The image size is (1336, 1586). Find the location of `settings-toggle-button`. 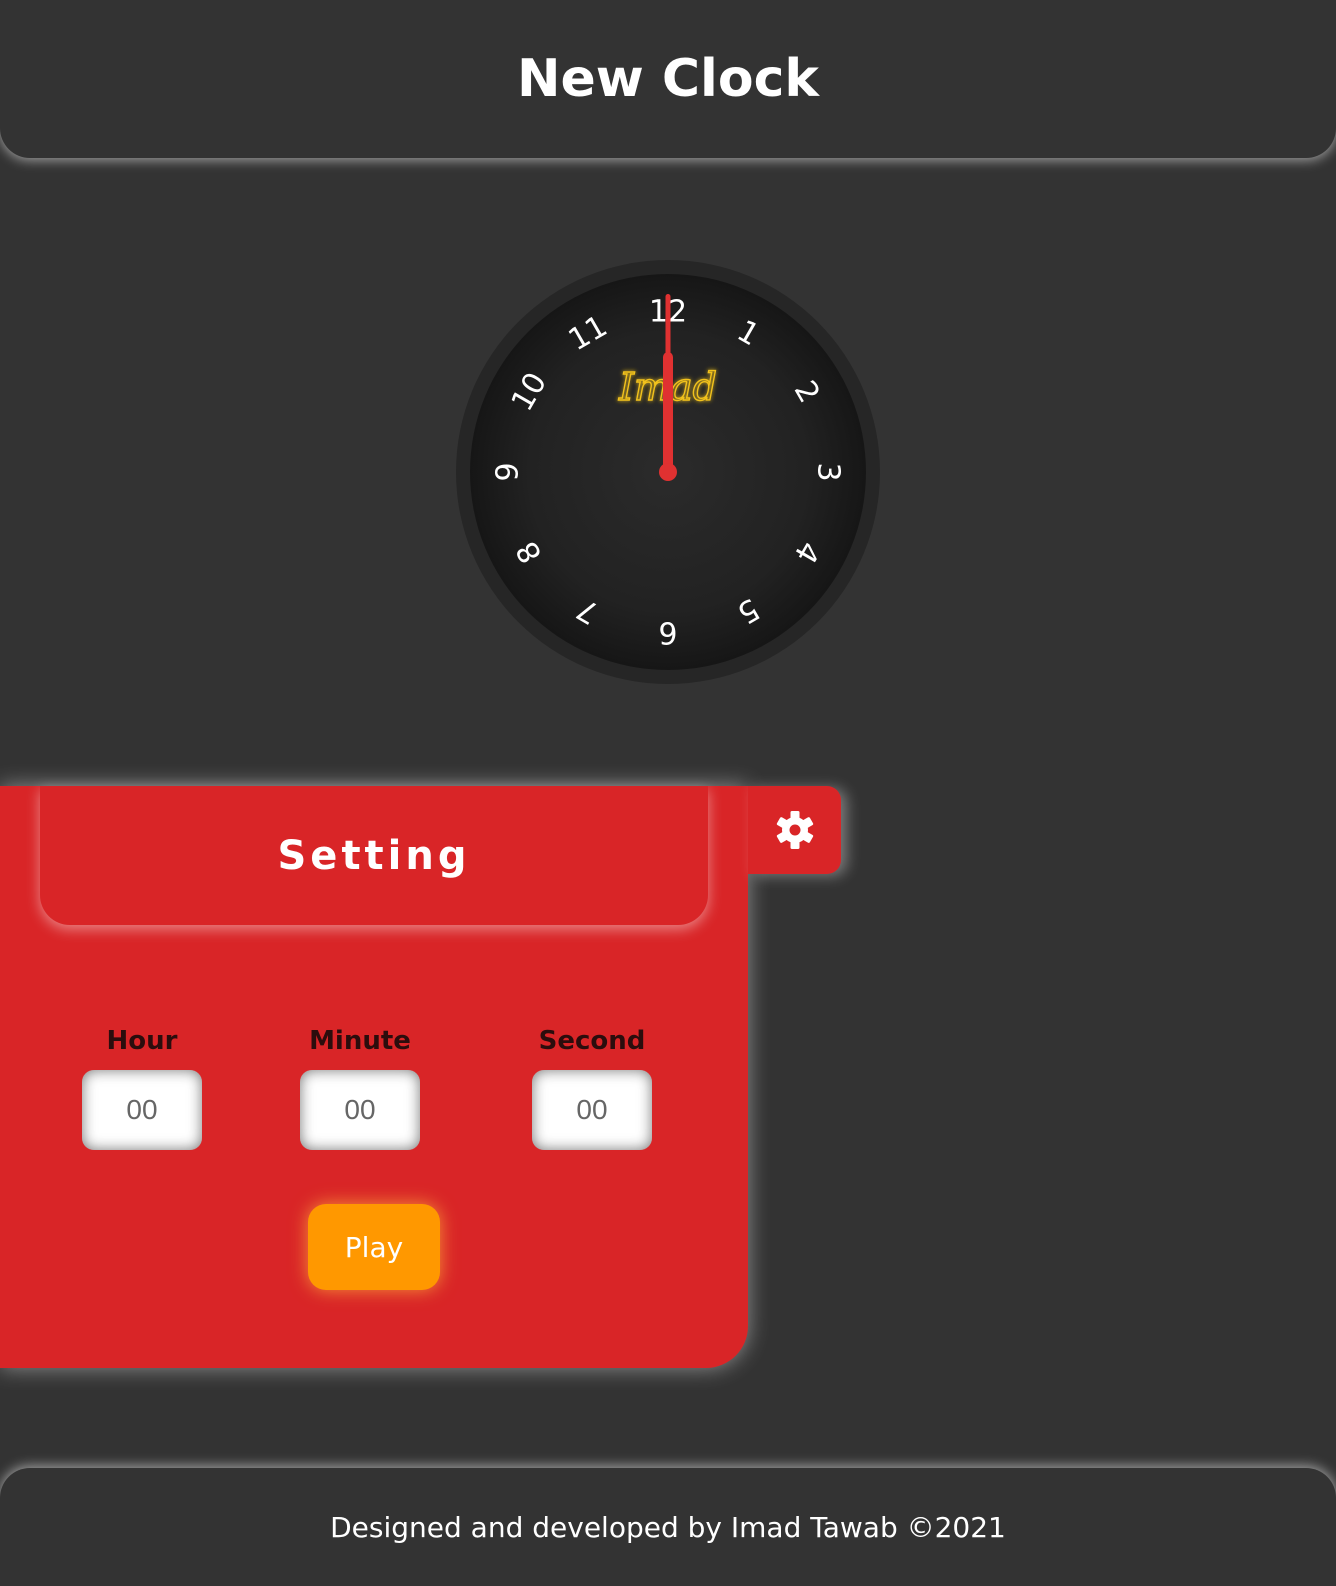

settings-toggle-button is located at coordinates (794, 830).